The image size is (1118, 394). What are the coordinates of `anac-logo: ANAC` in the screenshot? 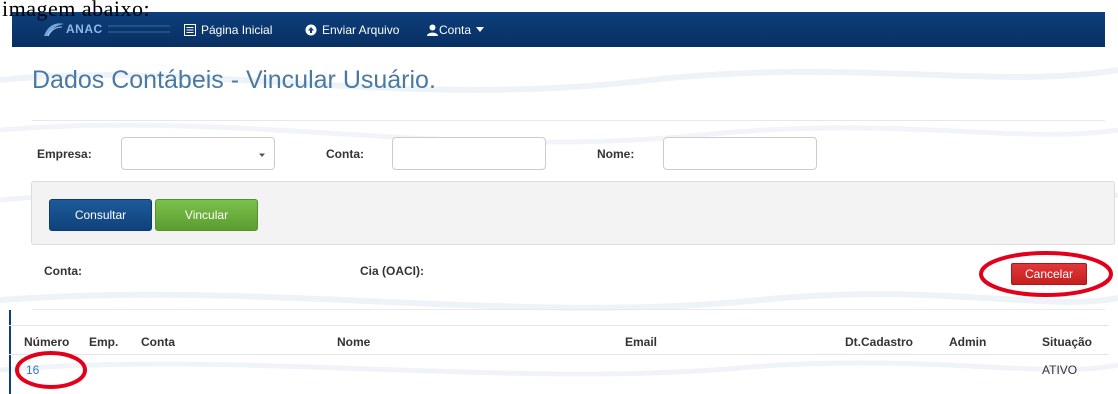 It's located at (107, 30).